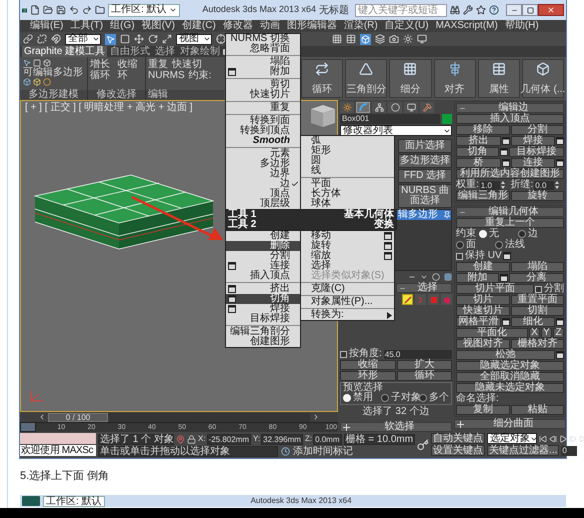 Image resolution: width=584 pixels, height=518 pixels. Describe the element at coordinates (109, 107) in the screenshot. I see `viewport-label: [ + ] [ 正交 ] [ 明暗处理 + 高光 + 边面 ]` at that location.